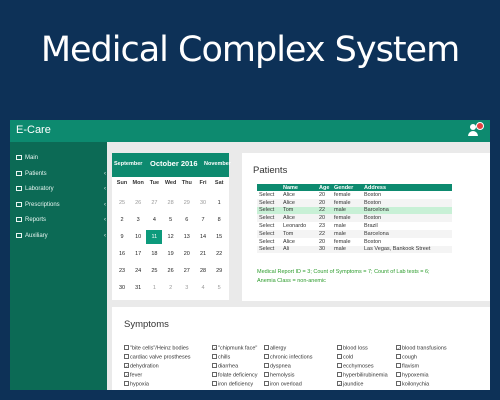 Image resolution: width=500 pixels, height=400 pixels. What do you see at coordinates (187, 271) in the screenshot?
I see `calendar-day: 27` at bounding box center [187, 271].